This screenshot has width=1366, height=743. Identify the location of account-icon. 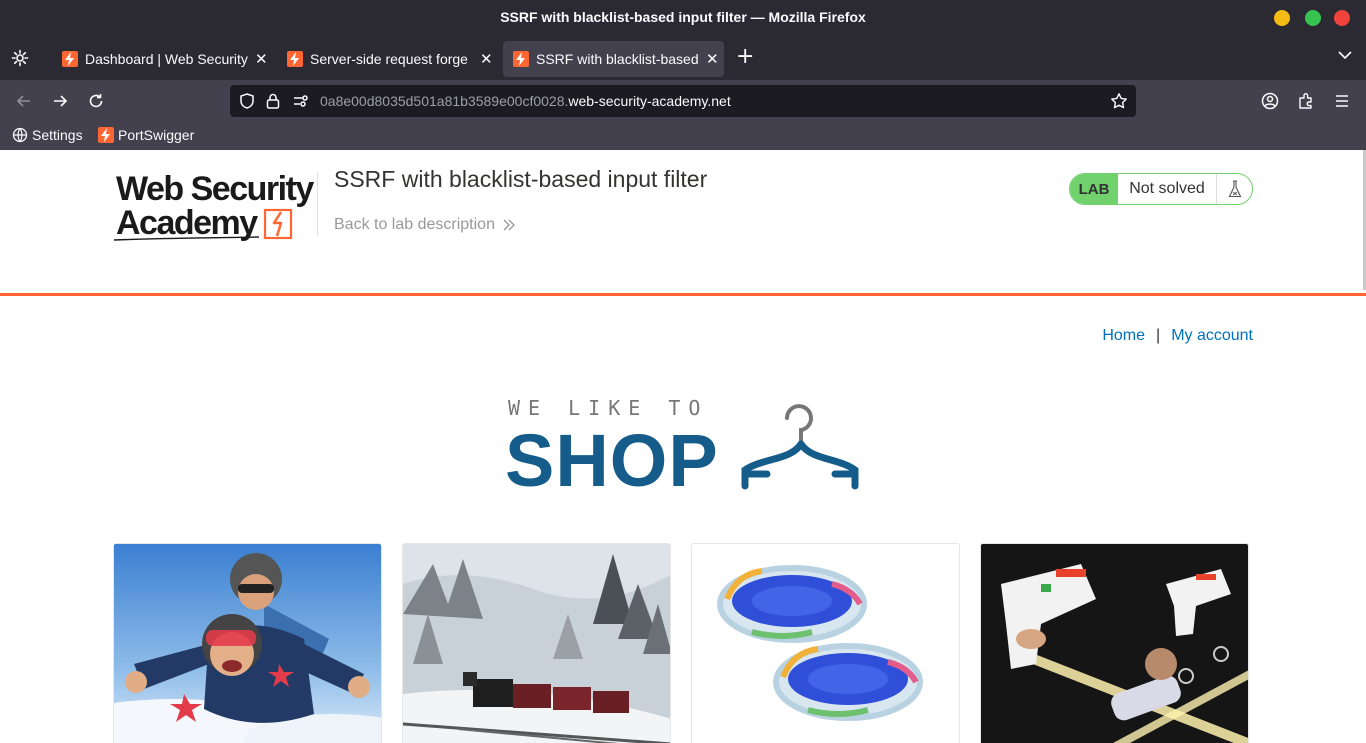
(1270, 101).